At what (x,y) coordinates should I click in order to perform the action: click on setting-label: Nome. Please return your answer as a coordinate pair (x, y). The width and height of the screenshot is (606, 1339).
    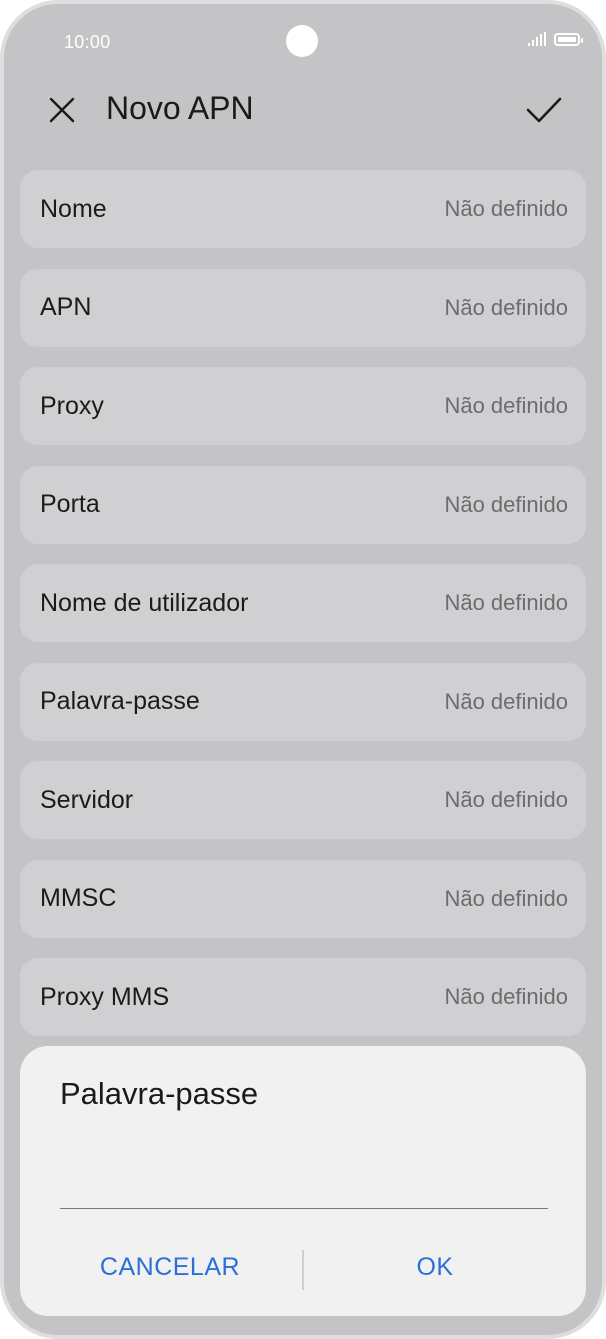
    Looking at the image, I should click on (73, 208).